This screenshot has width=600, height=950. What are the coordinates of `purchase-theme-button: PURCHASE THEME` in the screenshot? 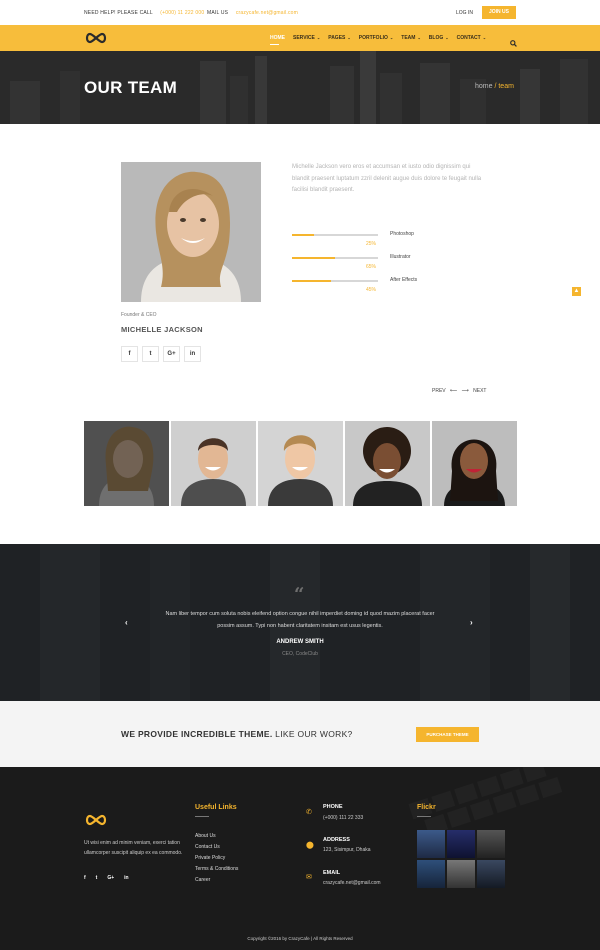 It's located at (447, 734).